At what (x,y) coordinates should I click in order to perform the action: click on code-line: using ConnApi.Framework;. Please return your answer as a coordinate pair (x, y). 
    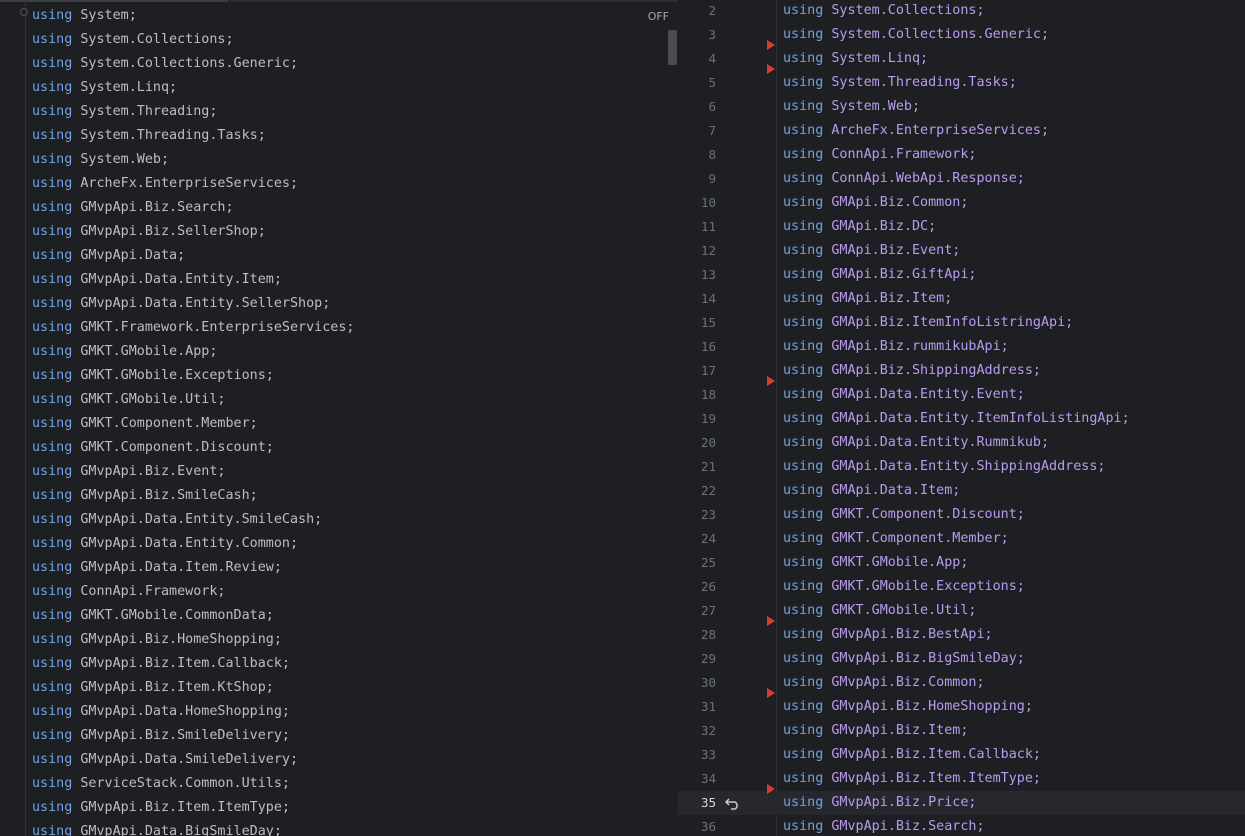
    Looking at the image, I should click on (339, 592).